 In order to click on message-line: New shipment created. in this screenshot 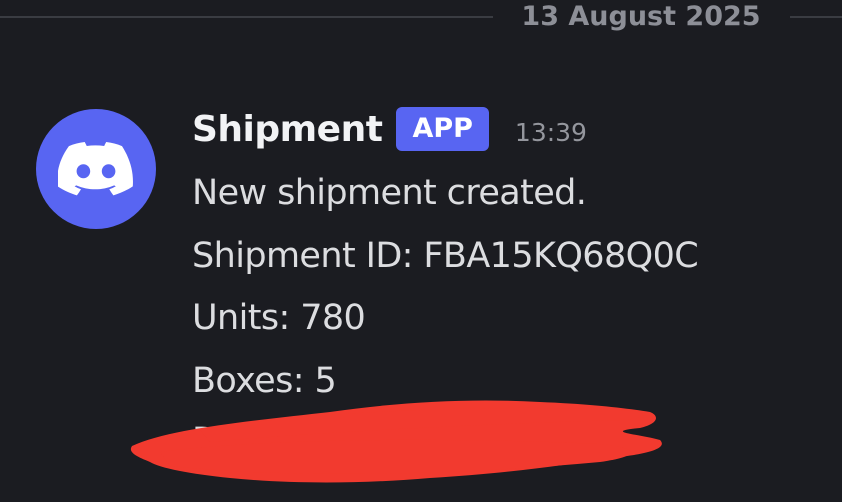, I will do `click(389, 193)`.